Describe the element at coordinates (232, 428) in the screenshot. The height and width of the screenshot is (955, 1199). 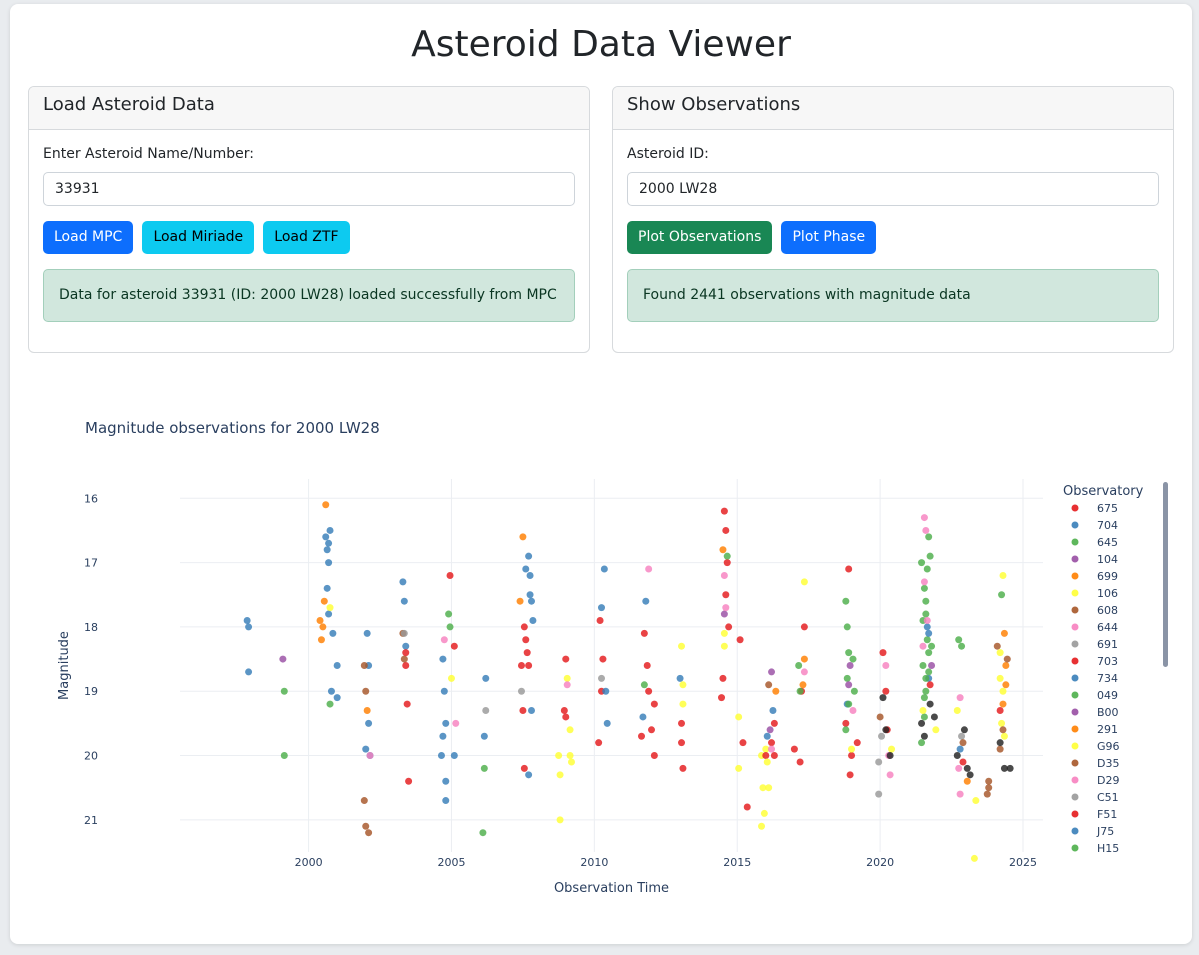
I see `chart-title: Magnitude observations for 2000 LW28` at that location.